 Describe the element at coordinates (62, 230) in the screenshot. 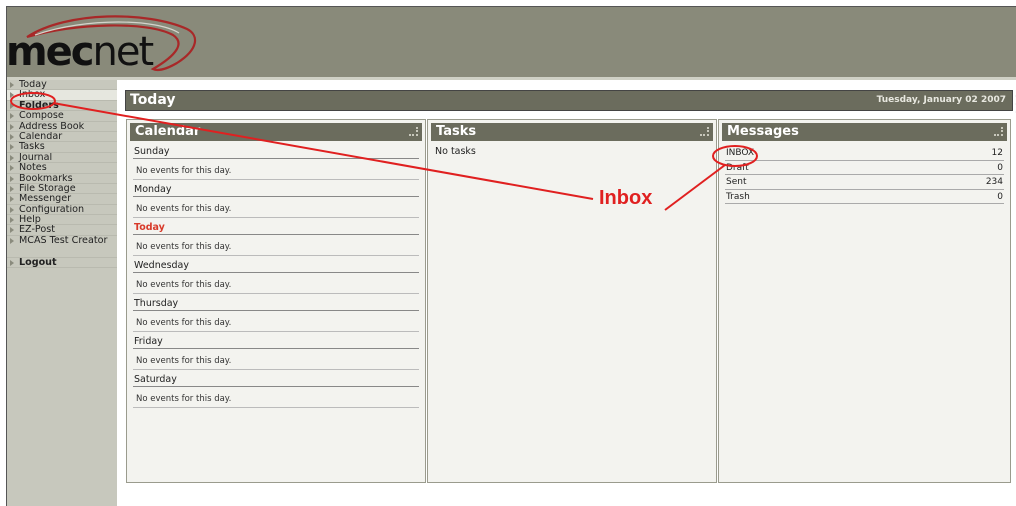

I see `sidebar-item-ez-post: EZ-Post` at that location.